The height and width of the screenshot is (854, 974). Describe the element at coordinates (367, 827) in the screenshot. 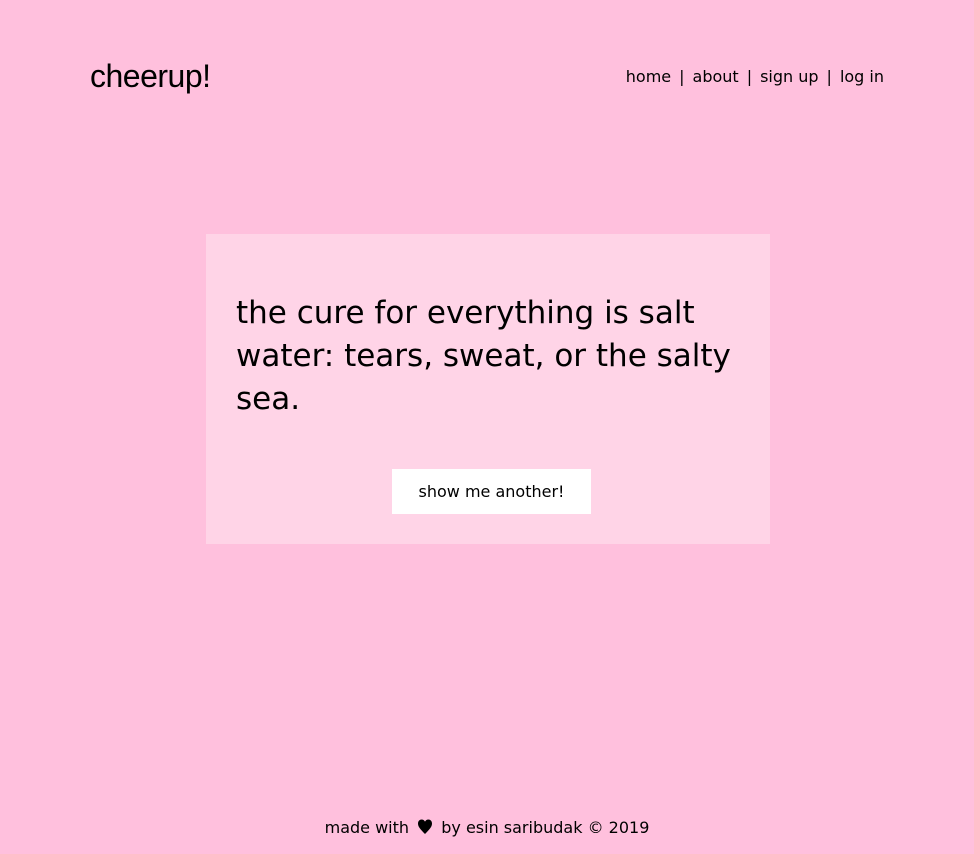

I see `footer-made-with: made with` at that location.